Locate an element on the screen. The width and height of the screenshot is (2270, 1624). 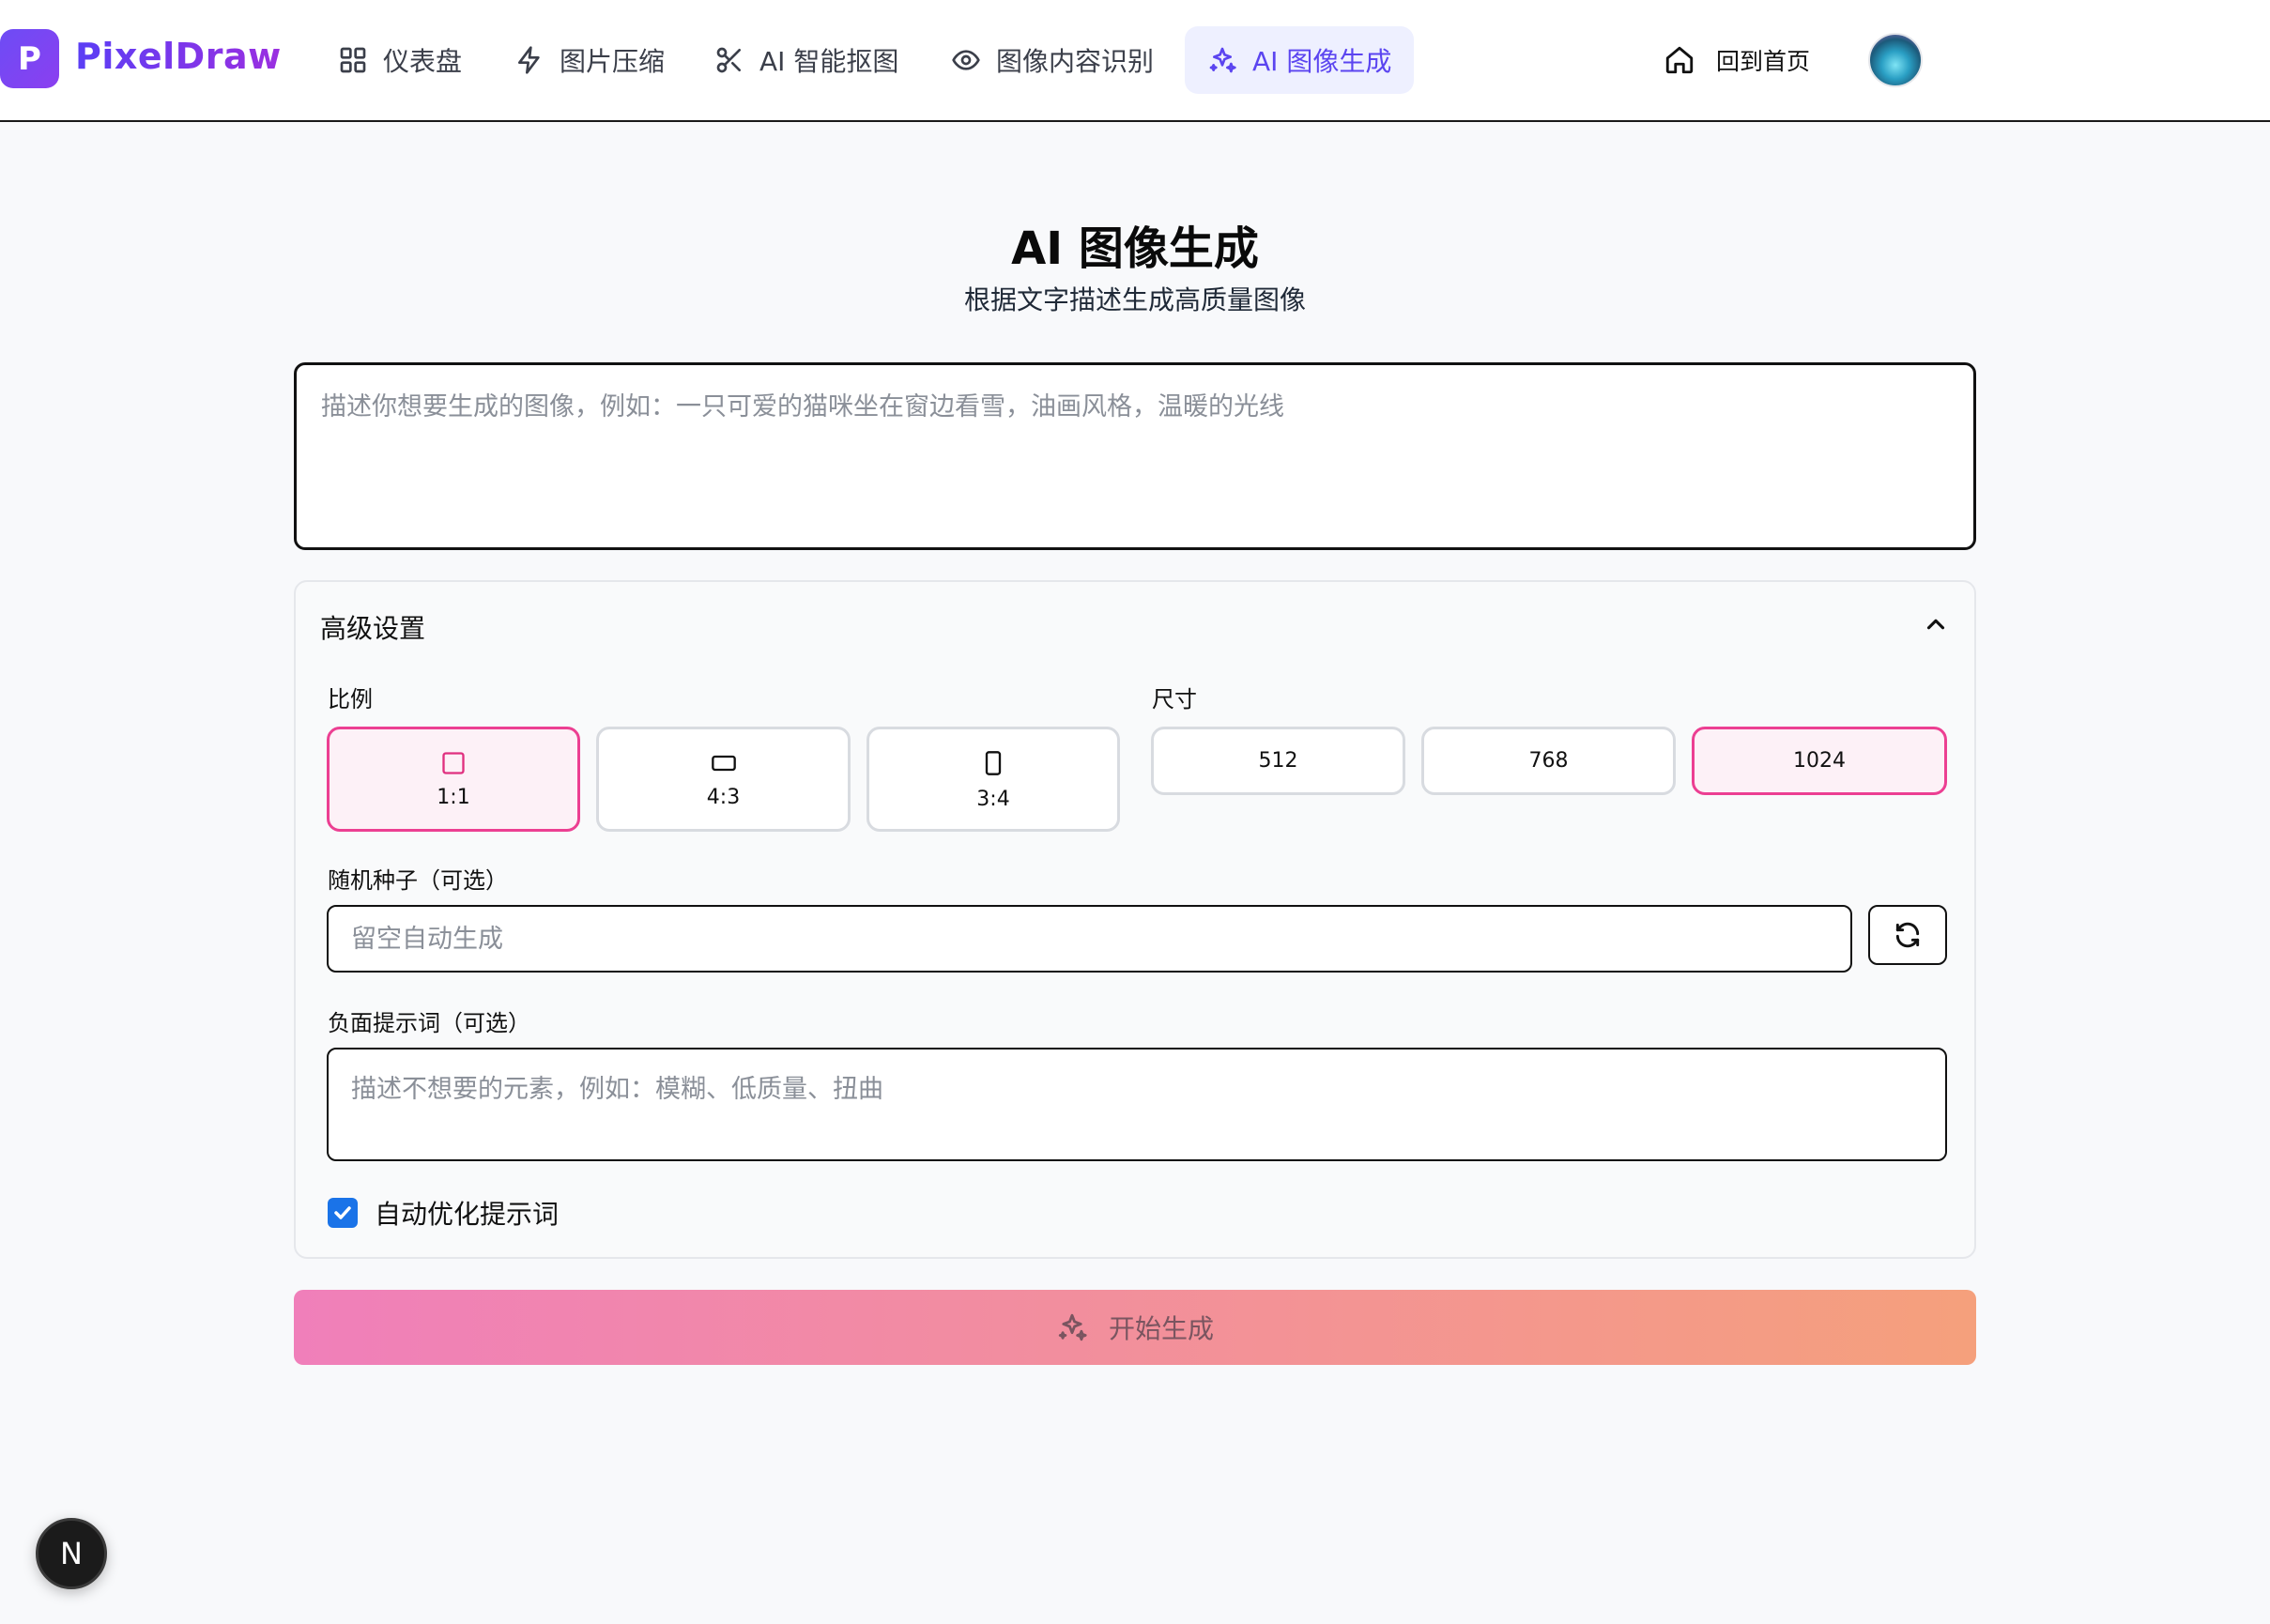
chevron-up-icon is located at coordinates (1936, 624).